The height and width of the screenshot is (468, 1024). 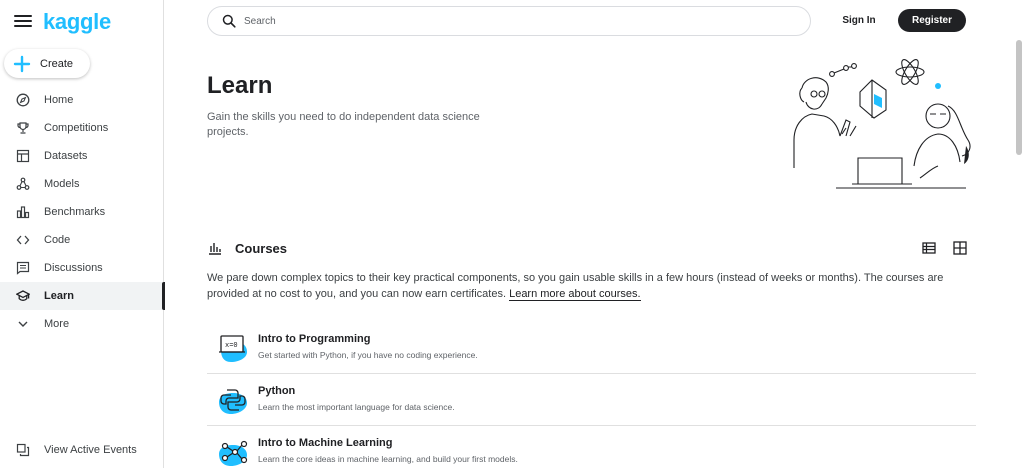 I want to click on grid-view-toggle, so click(x=960, y=248).